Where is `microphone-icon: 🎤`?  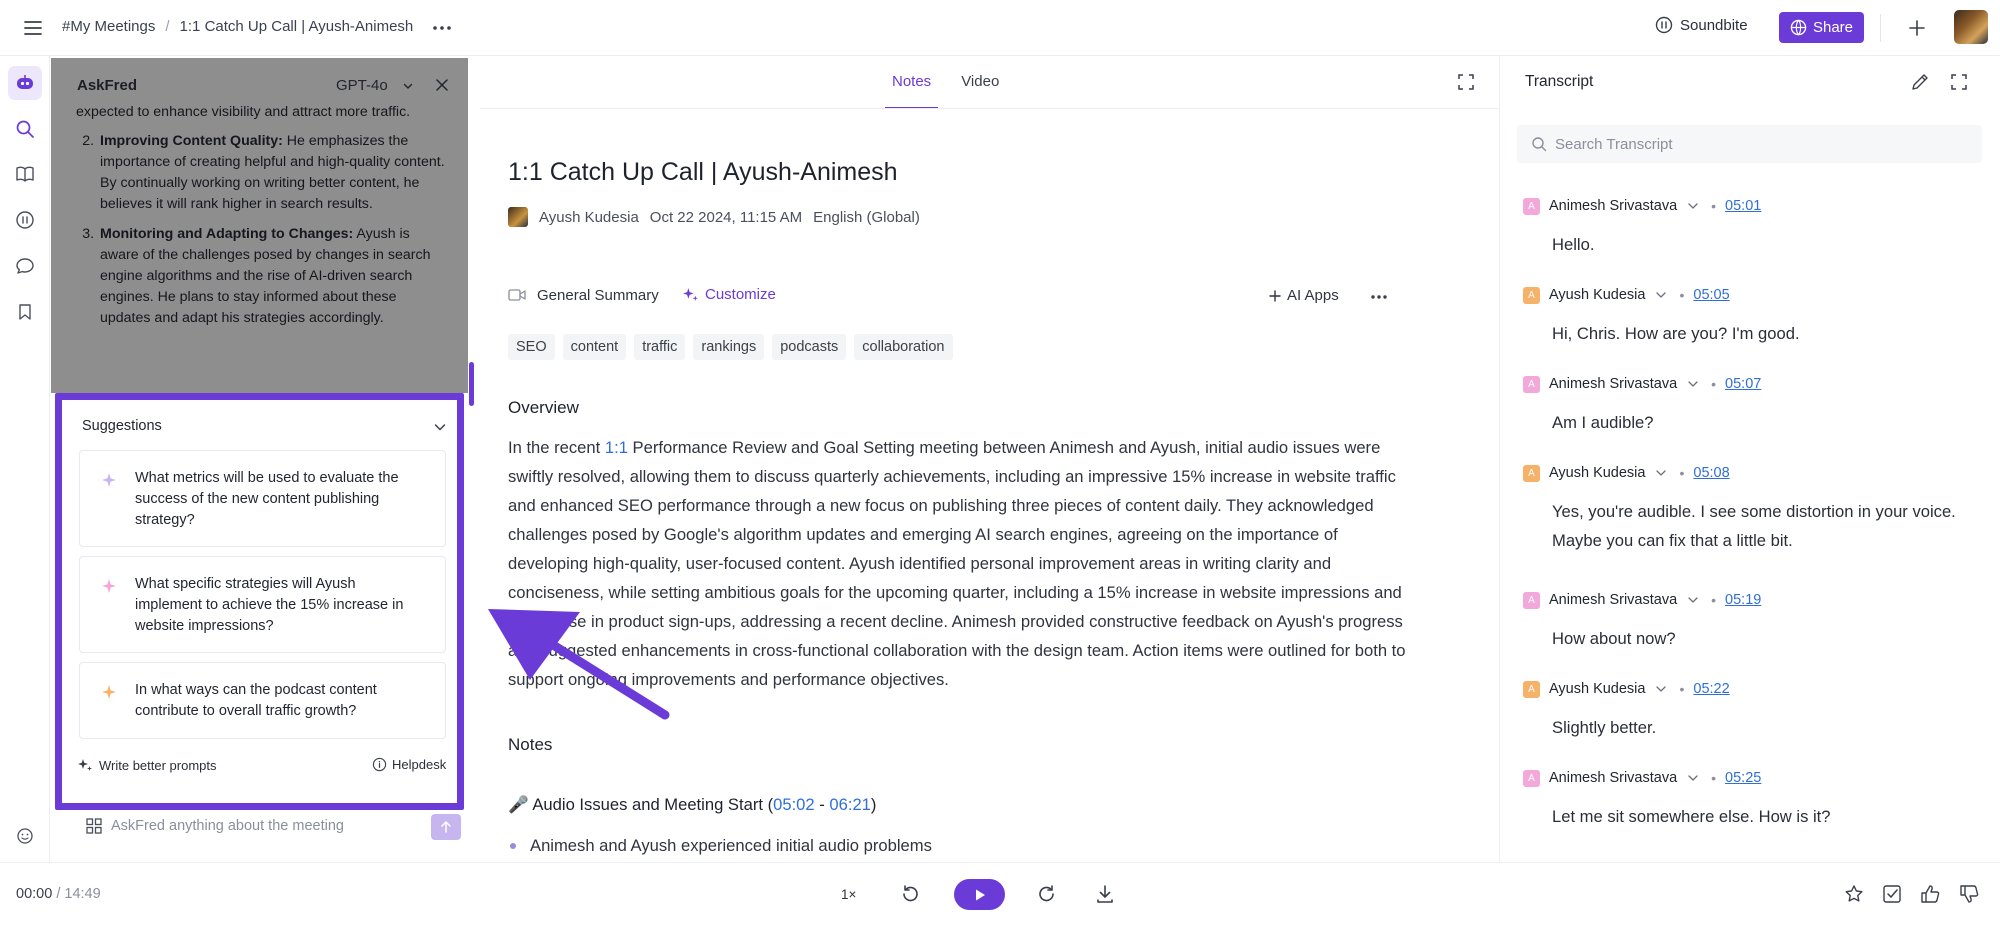
microphone-icon: 🎤 is located at coordinates (518, 804).